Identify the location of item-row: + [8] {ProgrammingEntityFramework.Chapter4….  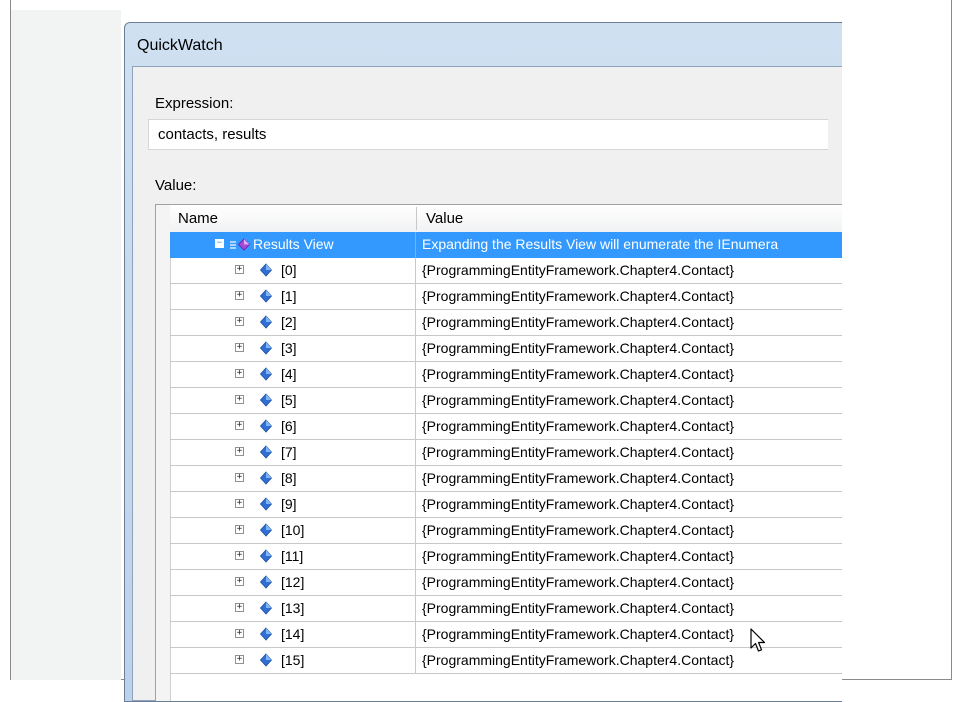
(506, 479).